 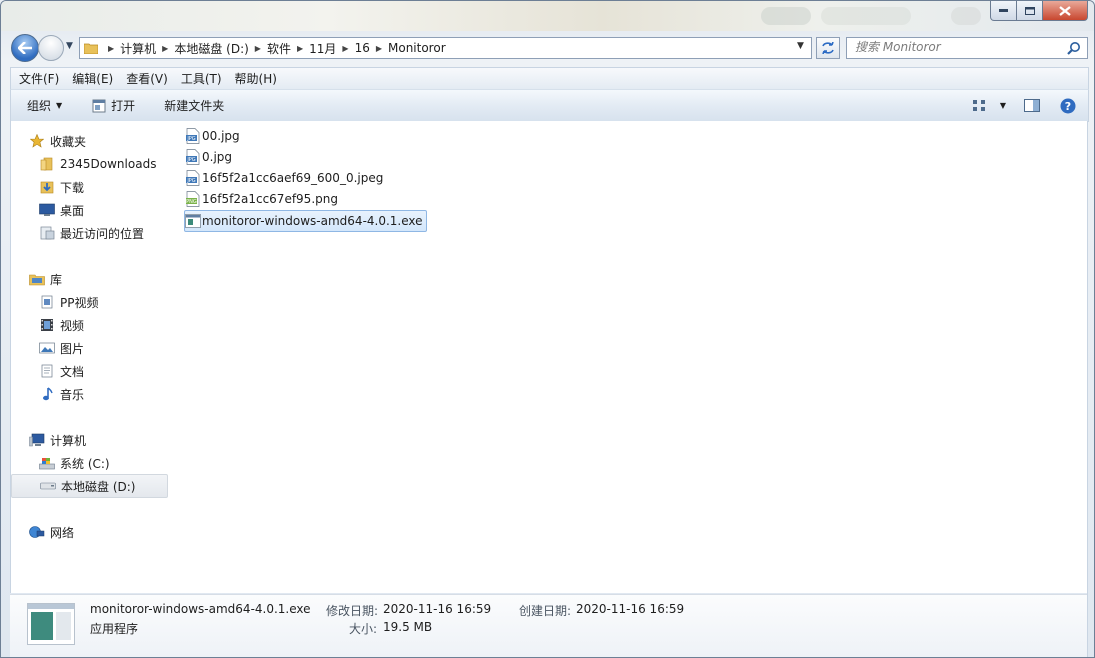 What do you see at coordinates (312, 221) in the screenshot?
I see `file-name: monitoror-windows-amd64-4.0.1.exe` at bounding box center [312, 221].